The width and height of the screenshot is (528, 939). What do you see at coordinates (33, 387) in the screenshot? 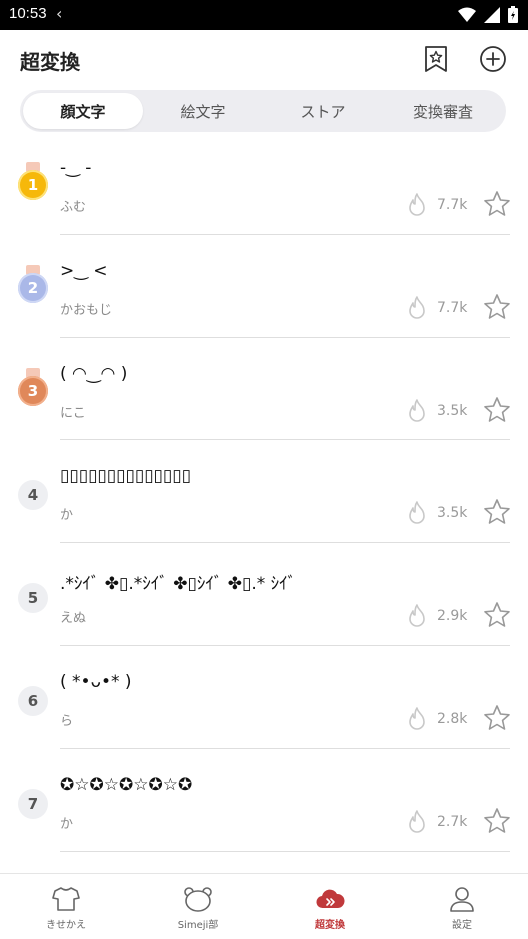
I see `bronze-medal-icon: 3` at bounding box center [33, 387].